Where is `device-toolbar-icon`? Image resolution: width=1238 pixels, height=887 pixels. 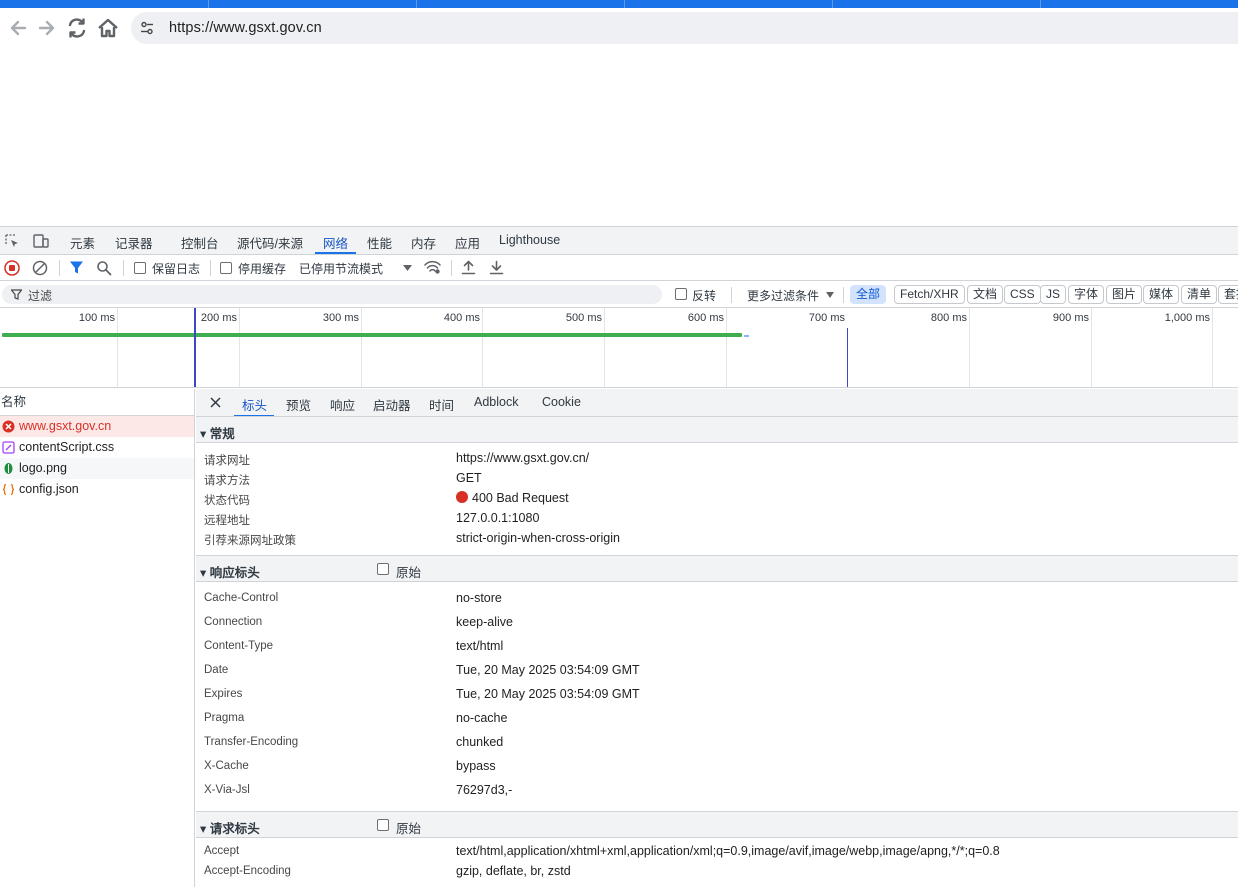
device-toolbar-icon is located at coordinates (41, 241).